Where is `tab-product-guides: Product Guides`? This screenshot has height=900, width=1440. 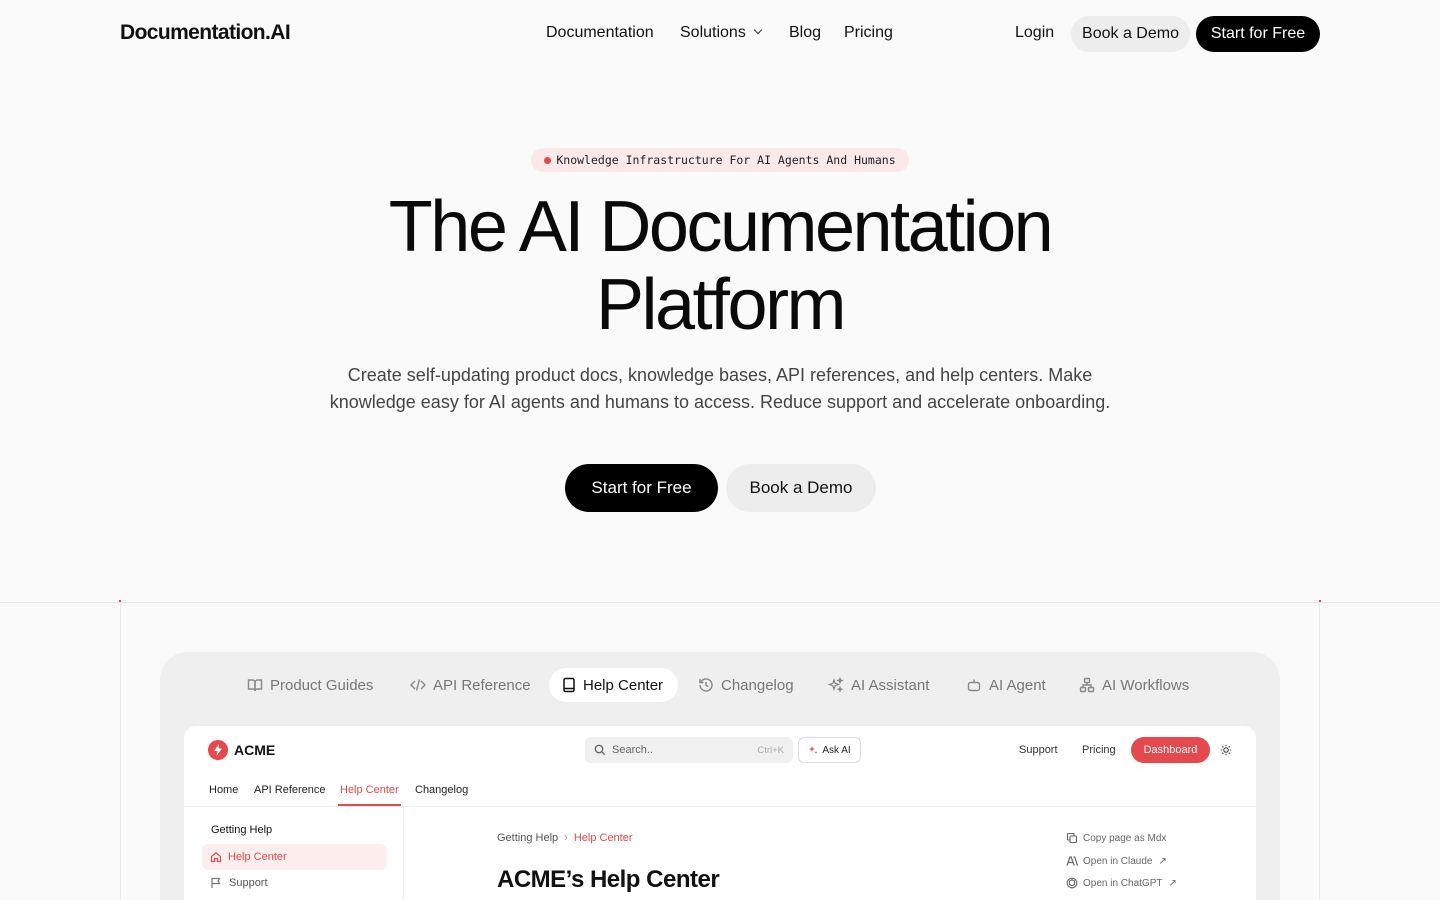 tab-product-guides: Product Guides is located at coordinates (310, 685).